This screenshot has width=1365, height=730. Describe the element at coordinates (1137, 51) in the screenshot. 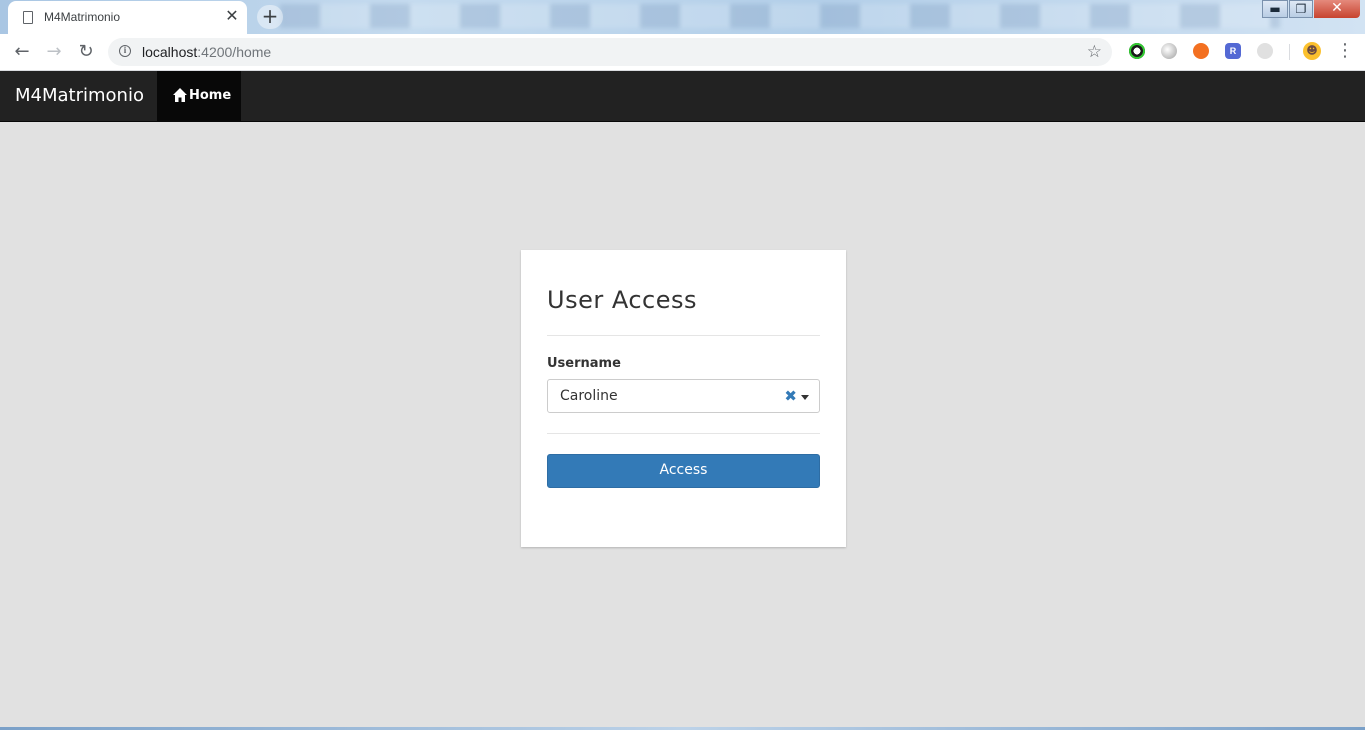

I see `color-picker-icon` at that location.